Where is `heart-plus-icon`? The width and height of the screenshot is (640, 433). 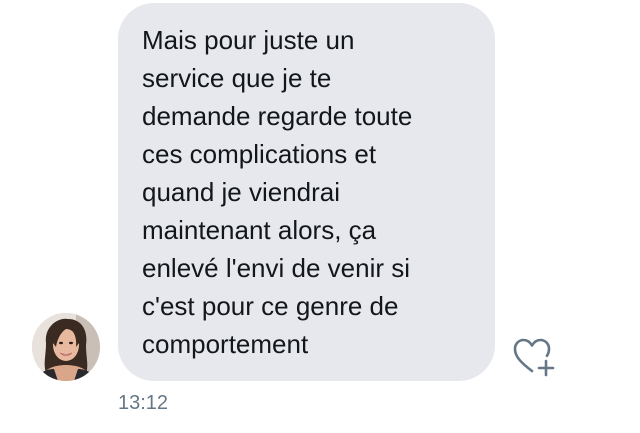 heart-plus-icon is located at coordinates (534, 357).